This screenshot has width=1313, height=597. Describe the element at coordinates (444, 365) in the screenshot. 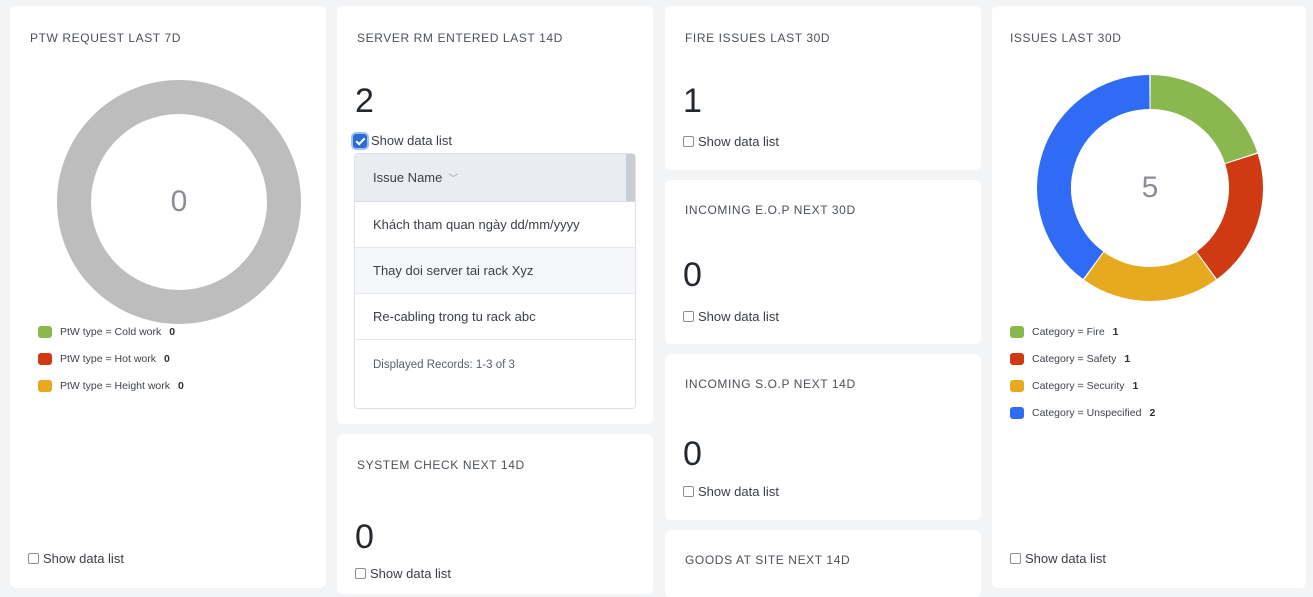

I see `table-footer: Displayed Records: 1-3 of 3` at that location.